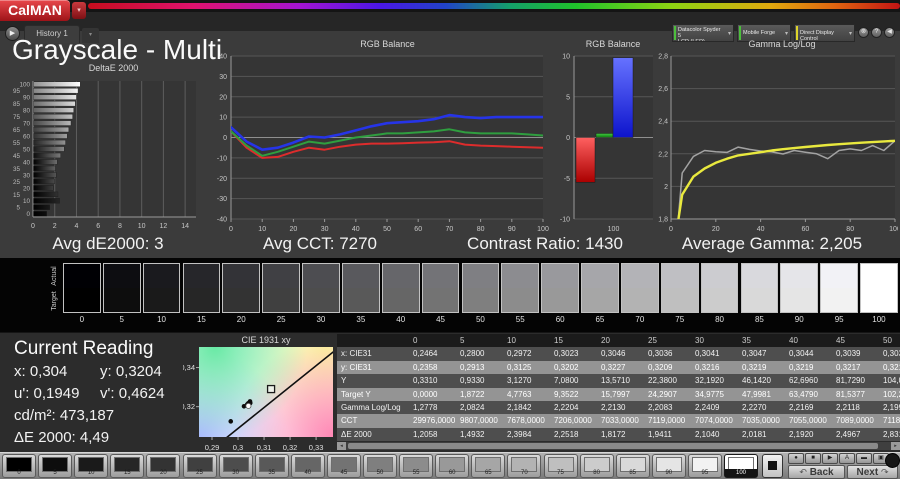  I want to click on pattern-level-95-button: 95, so click(704, 466).